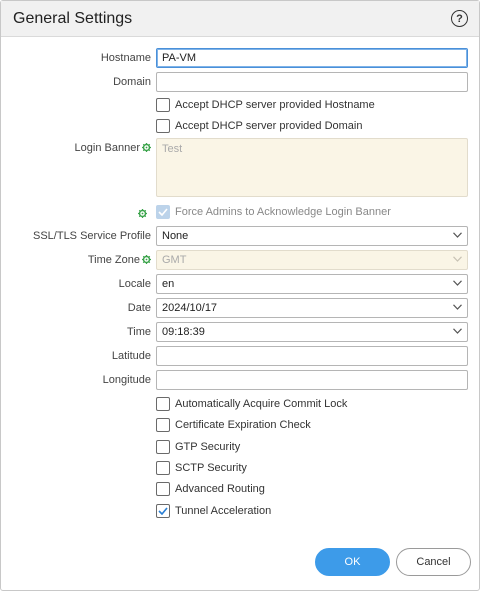 The width and height of the screenshot is (480, 591). I want to click on force-ack-option: Force Admins to Acknowledge Login Banner, so click(273, 212).